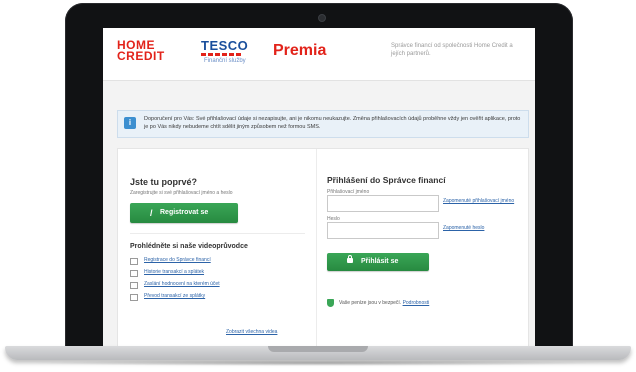 This screenshot has height=372, width=636. What do you see at coordinates (225, 61) in the screenshot?
I see `tesco-subtitle: Finanční služby` at bounding box center [225, 61].